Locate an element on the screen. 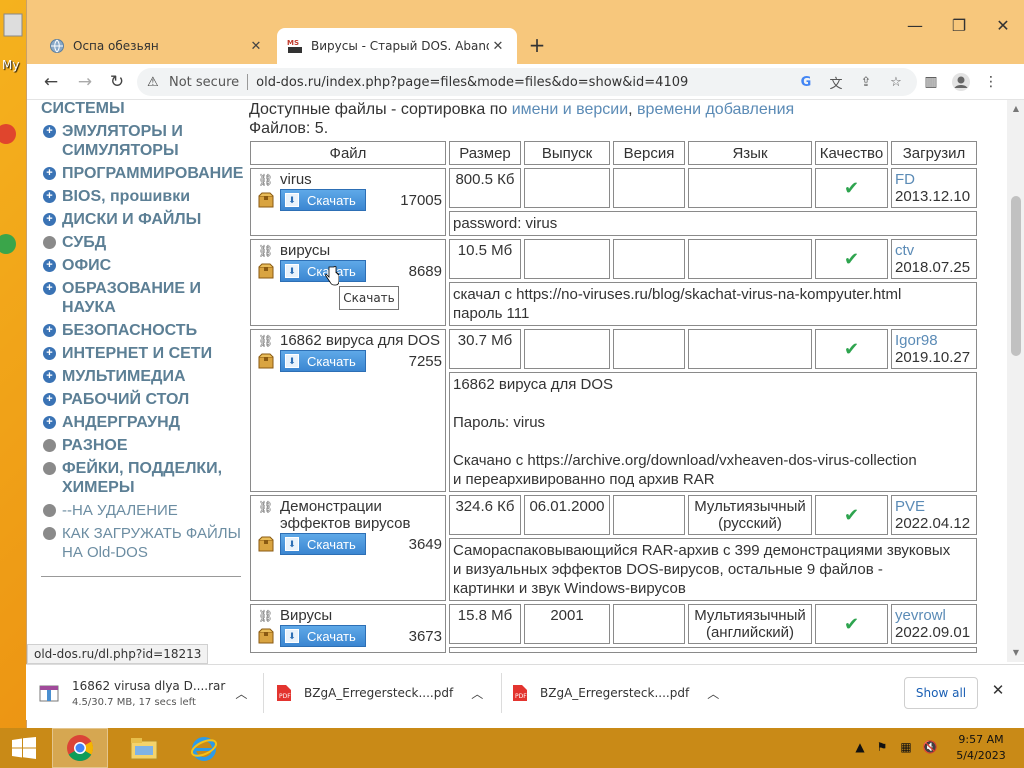 Image resolution: width=1024 pixels, height=768 pixels. sidebar-category: КАК ЗАГРУЖАТЬ ФАЙЛЫ НА Old-DOS is located at coordinates (141, 543).